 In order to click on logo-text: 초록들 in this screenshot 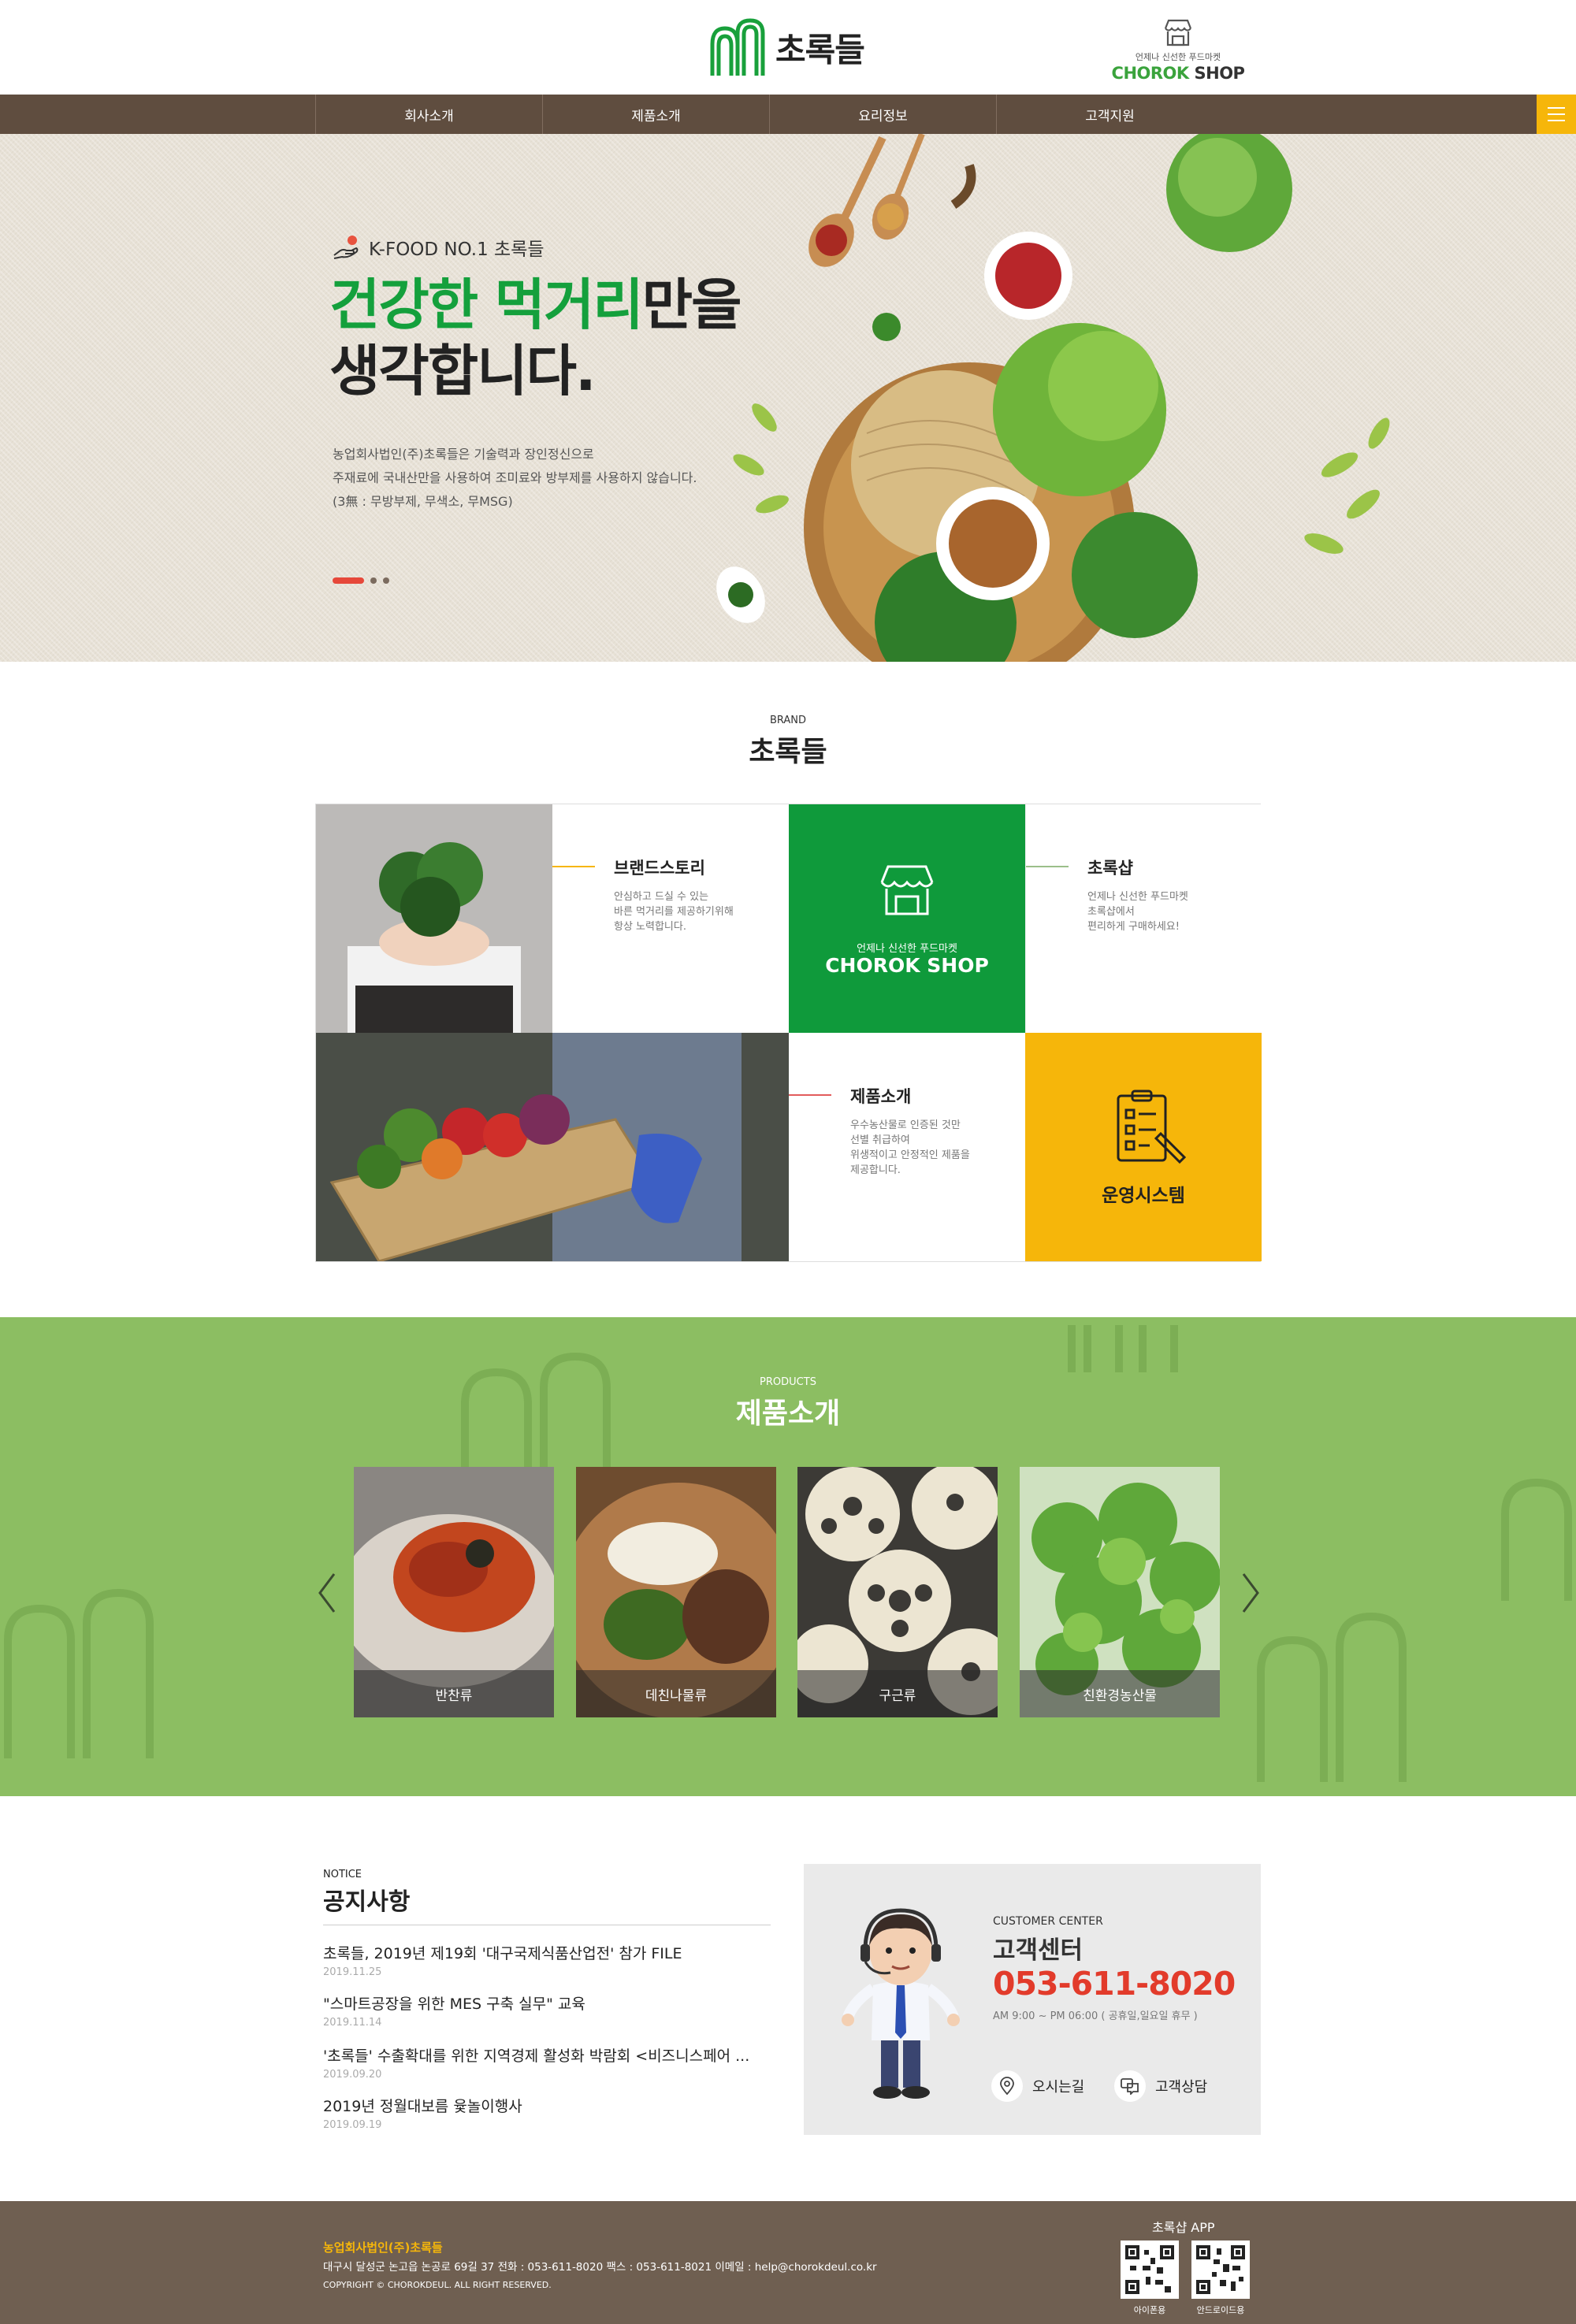, I will do `click(820, 49)`.